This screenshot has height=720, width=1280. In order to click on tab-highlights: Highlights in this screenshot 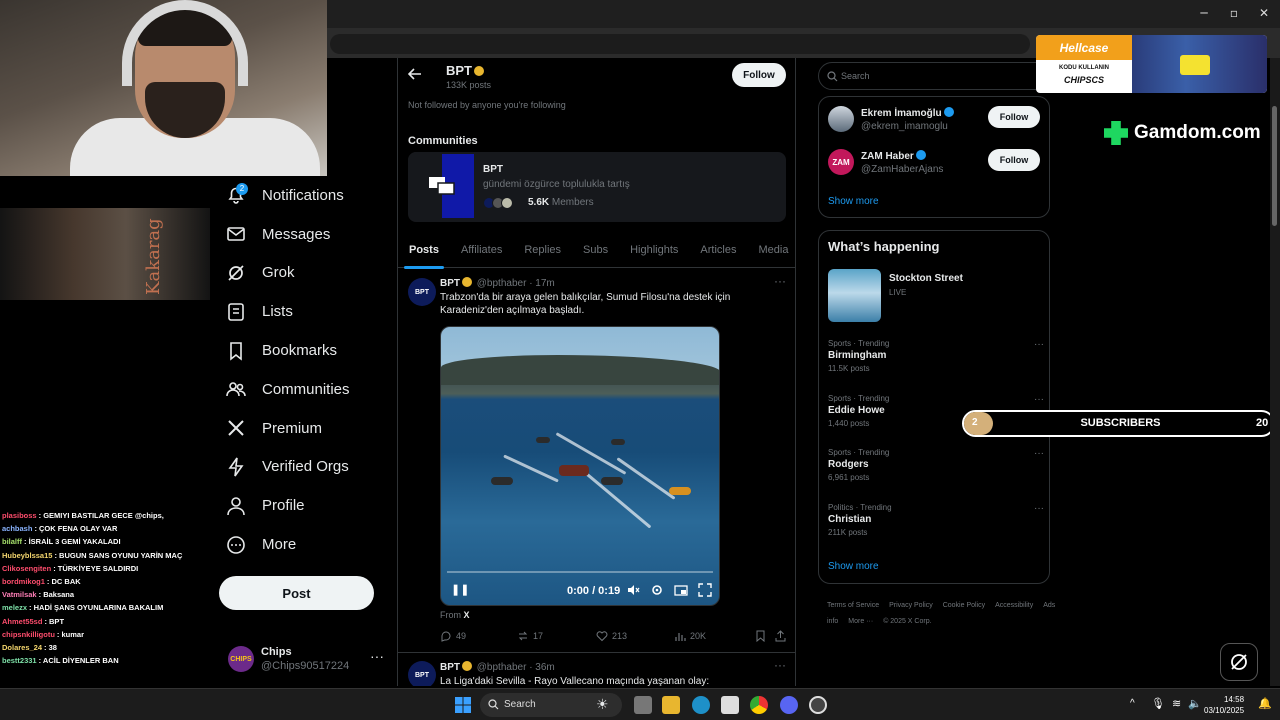, I will do `click(654, 252)`.